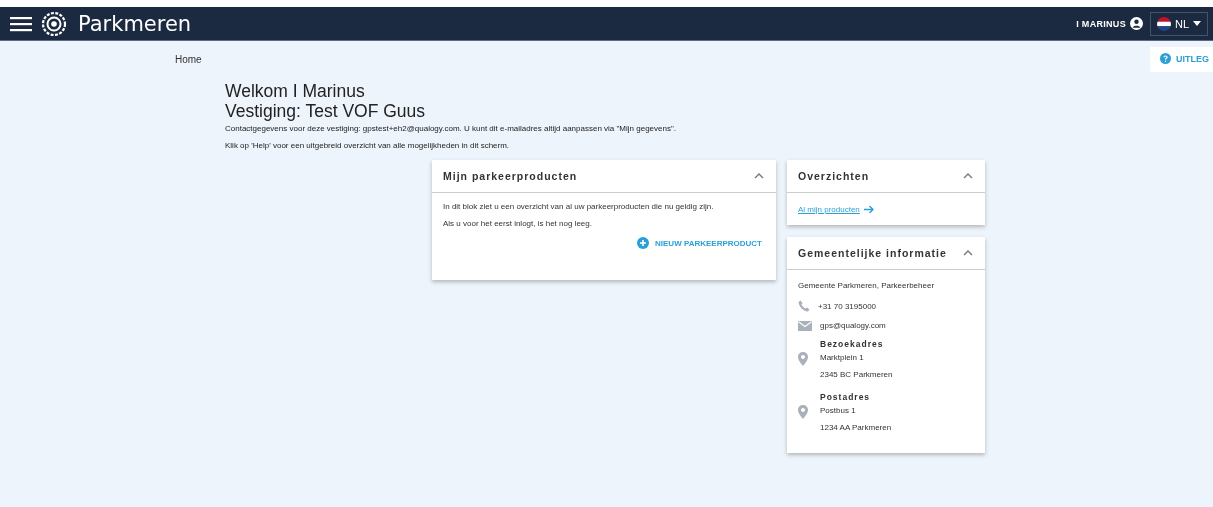 The height and width of the screenshot is (507, 1213). I want to click on branch-heading: Vestiging: Test VOF Guus, so click(326, 111).